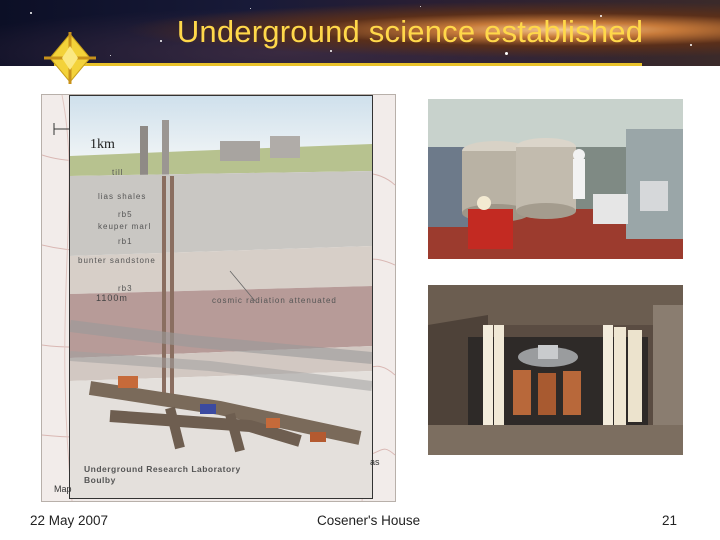 The width and height of the screenshot is (720, 540). Describe the element at coordinates (69, 520) in the screenshot. I see `footer-date: 22 May 2007` at that location.